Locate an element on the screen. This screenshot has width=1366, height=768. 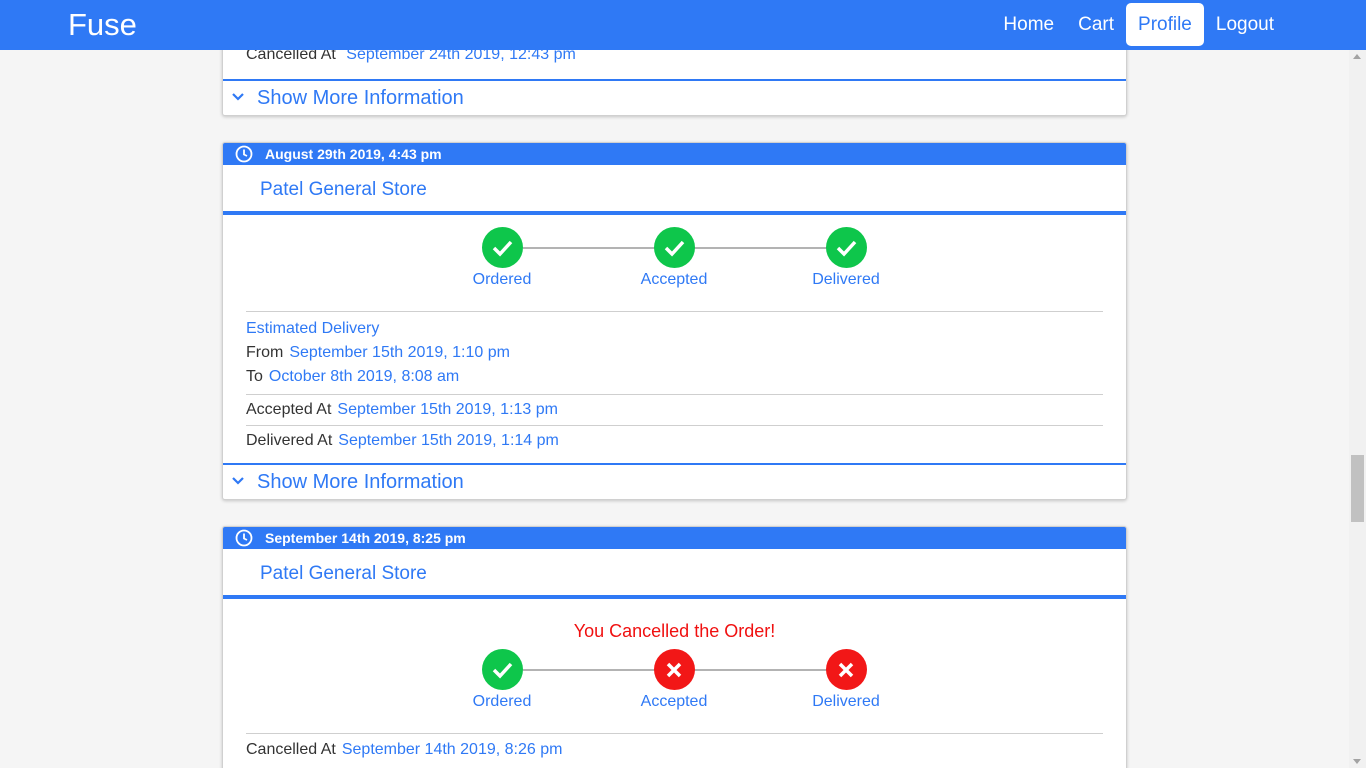
order-date: August 29th 2019, 4:43 pm is located at coordinates (353, 154).